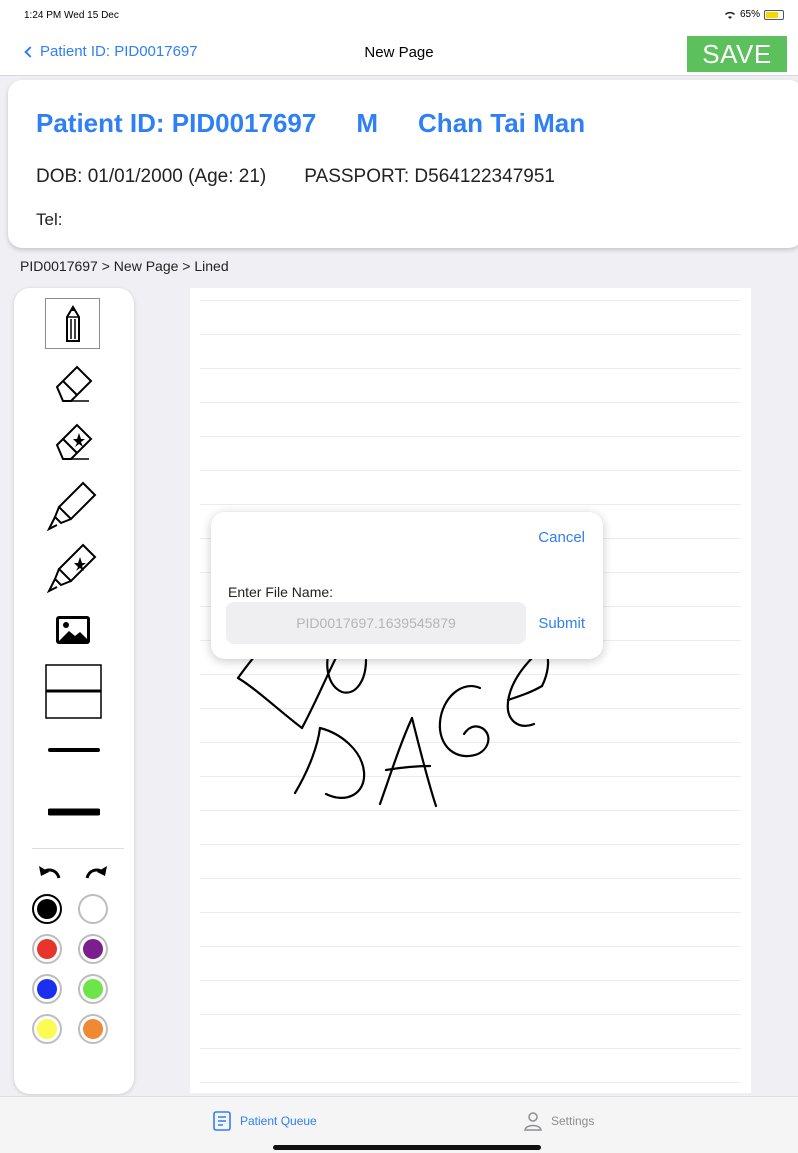 This screenshot has height=1153, width=798. I want to click on color-swatch-blue, so click(47, 989).